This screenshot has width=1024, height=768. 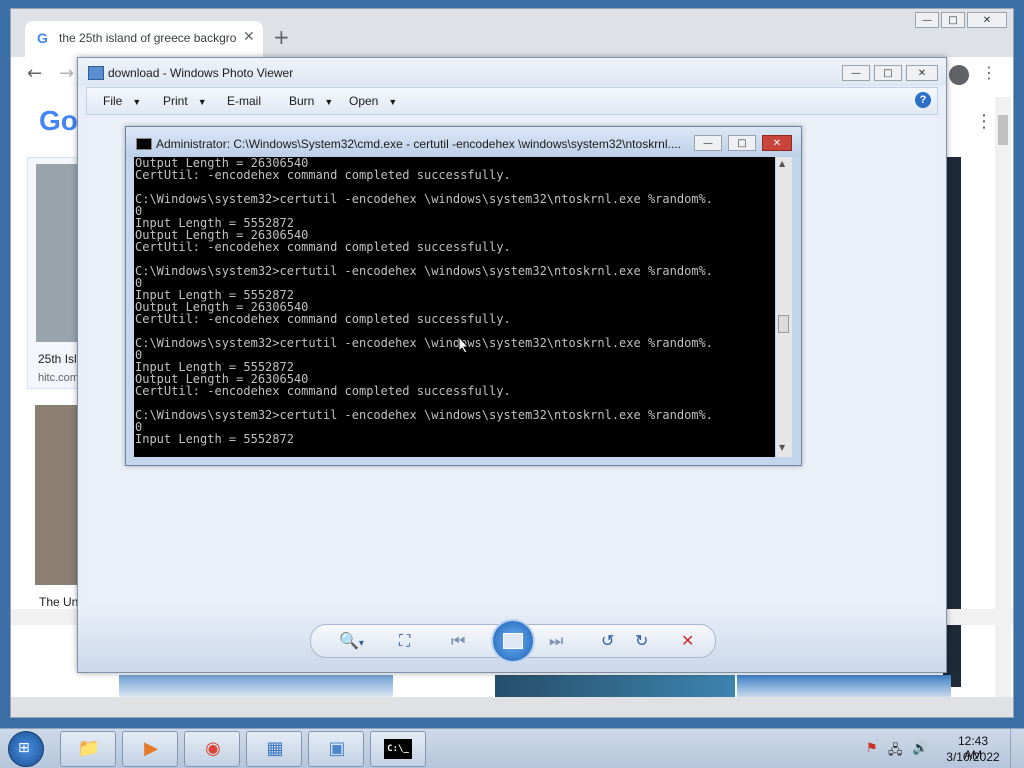 I want to click on taskbar-explorer-button: 📁, so click(x=88, y=749).